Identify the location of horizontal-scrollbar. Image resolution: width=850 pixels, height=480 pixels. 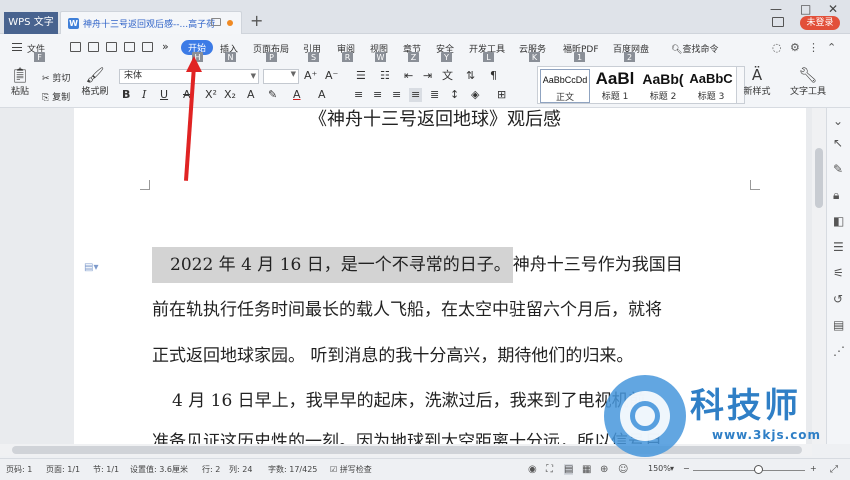
(406, 450).